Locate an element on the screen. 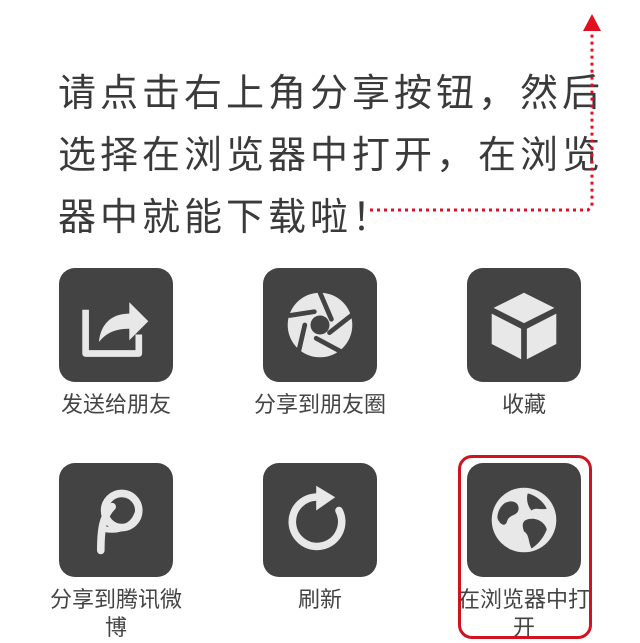 The height and width of the screenshot is (643, 640). tile-refresh is located at coordinates (320, 520).